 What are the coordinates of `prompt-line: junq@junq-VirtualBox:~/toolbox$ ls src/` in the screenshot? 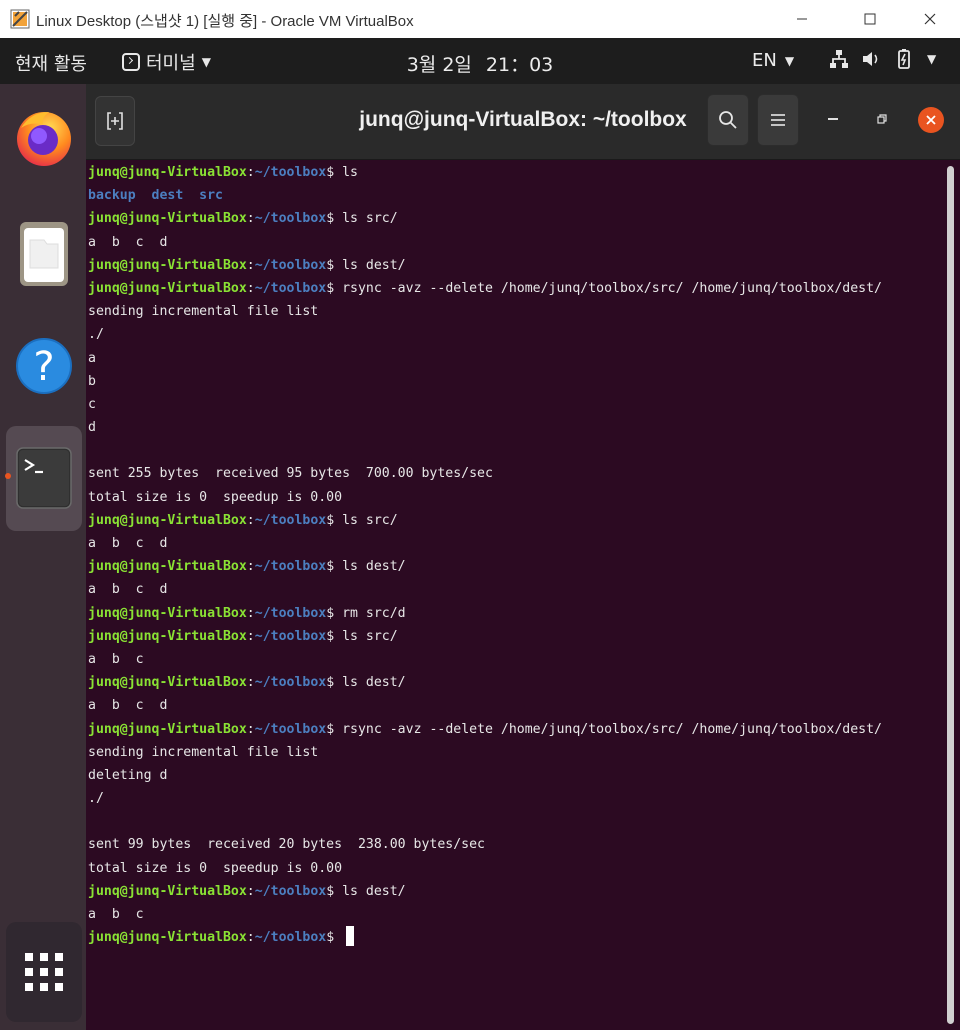 It's located at (485, 636).